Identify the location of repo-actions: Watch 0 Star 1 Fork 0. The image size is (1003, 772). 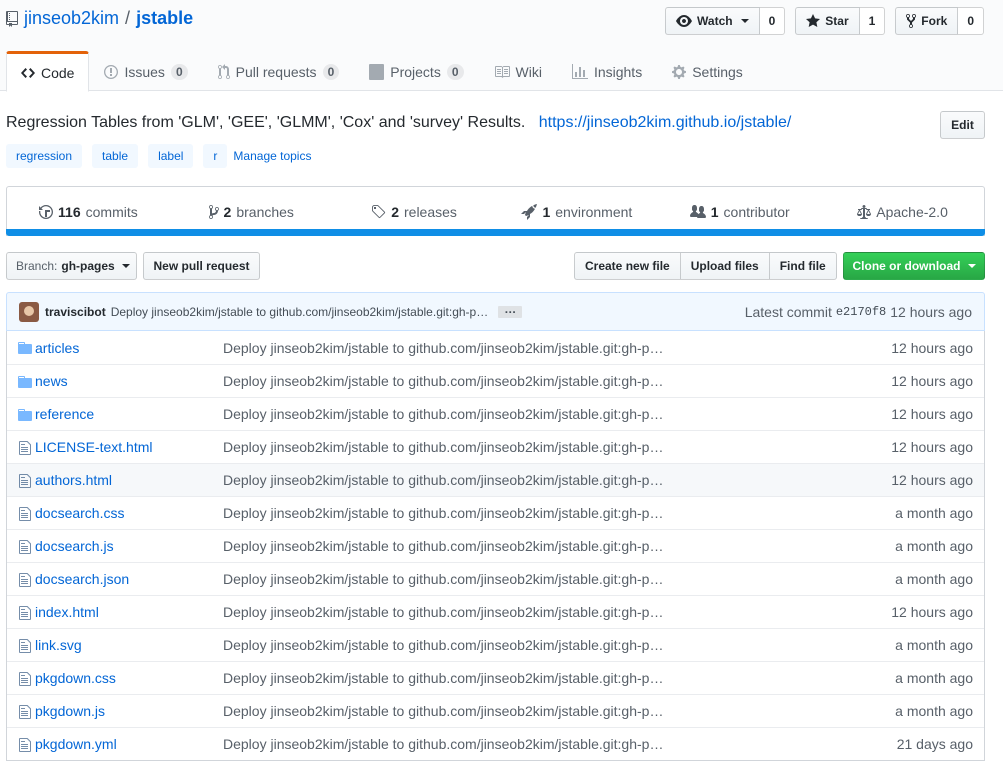
(824, 21).